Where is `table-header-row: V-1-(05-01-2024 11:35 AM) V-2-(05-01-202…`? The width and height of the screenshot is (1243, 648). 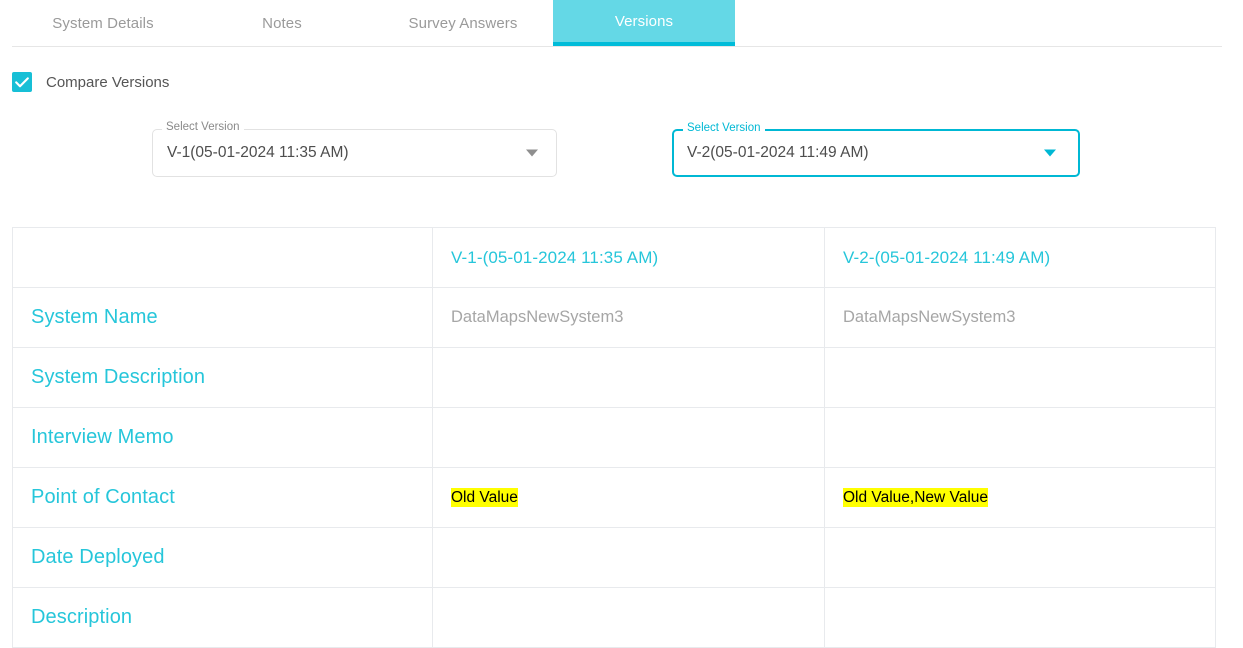
table-header-row: V-1-(05-01-2024 11:35 AM) V-2-(05-01-202… is located at coordinates (614, 257).